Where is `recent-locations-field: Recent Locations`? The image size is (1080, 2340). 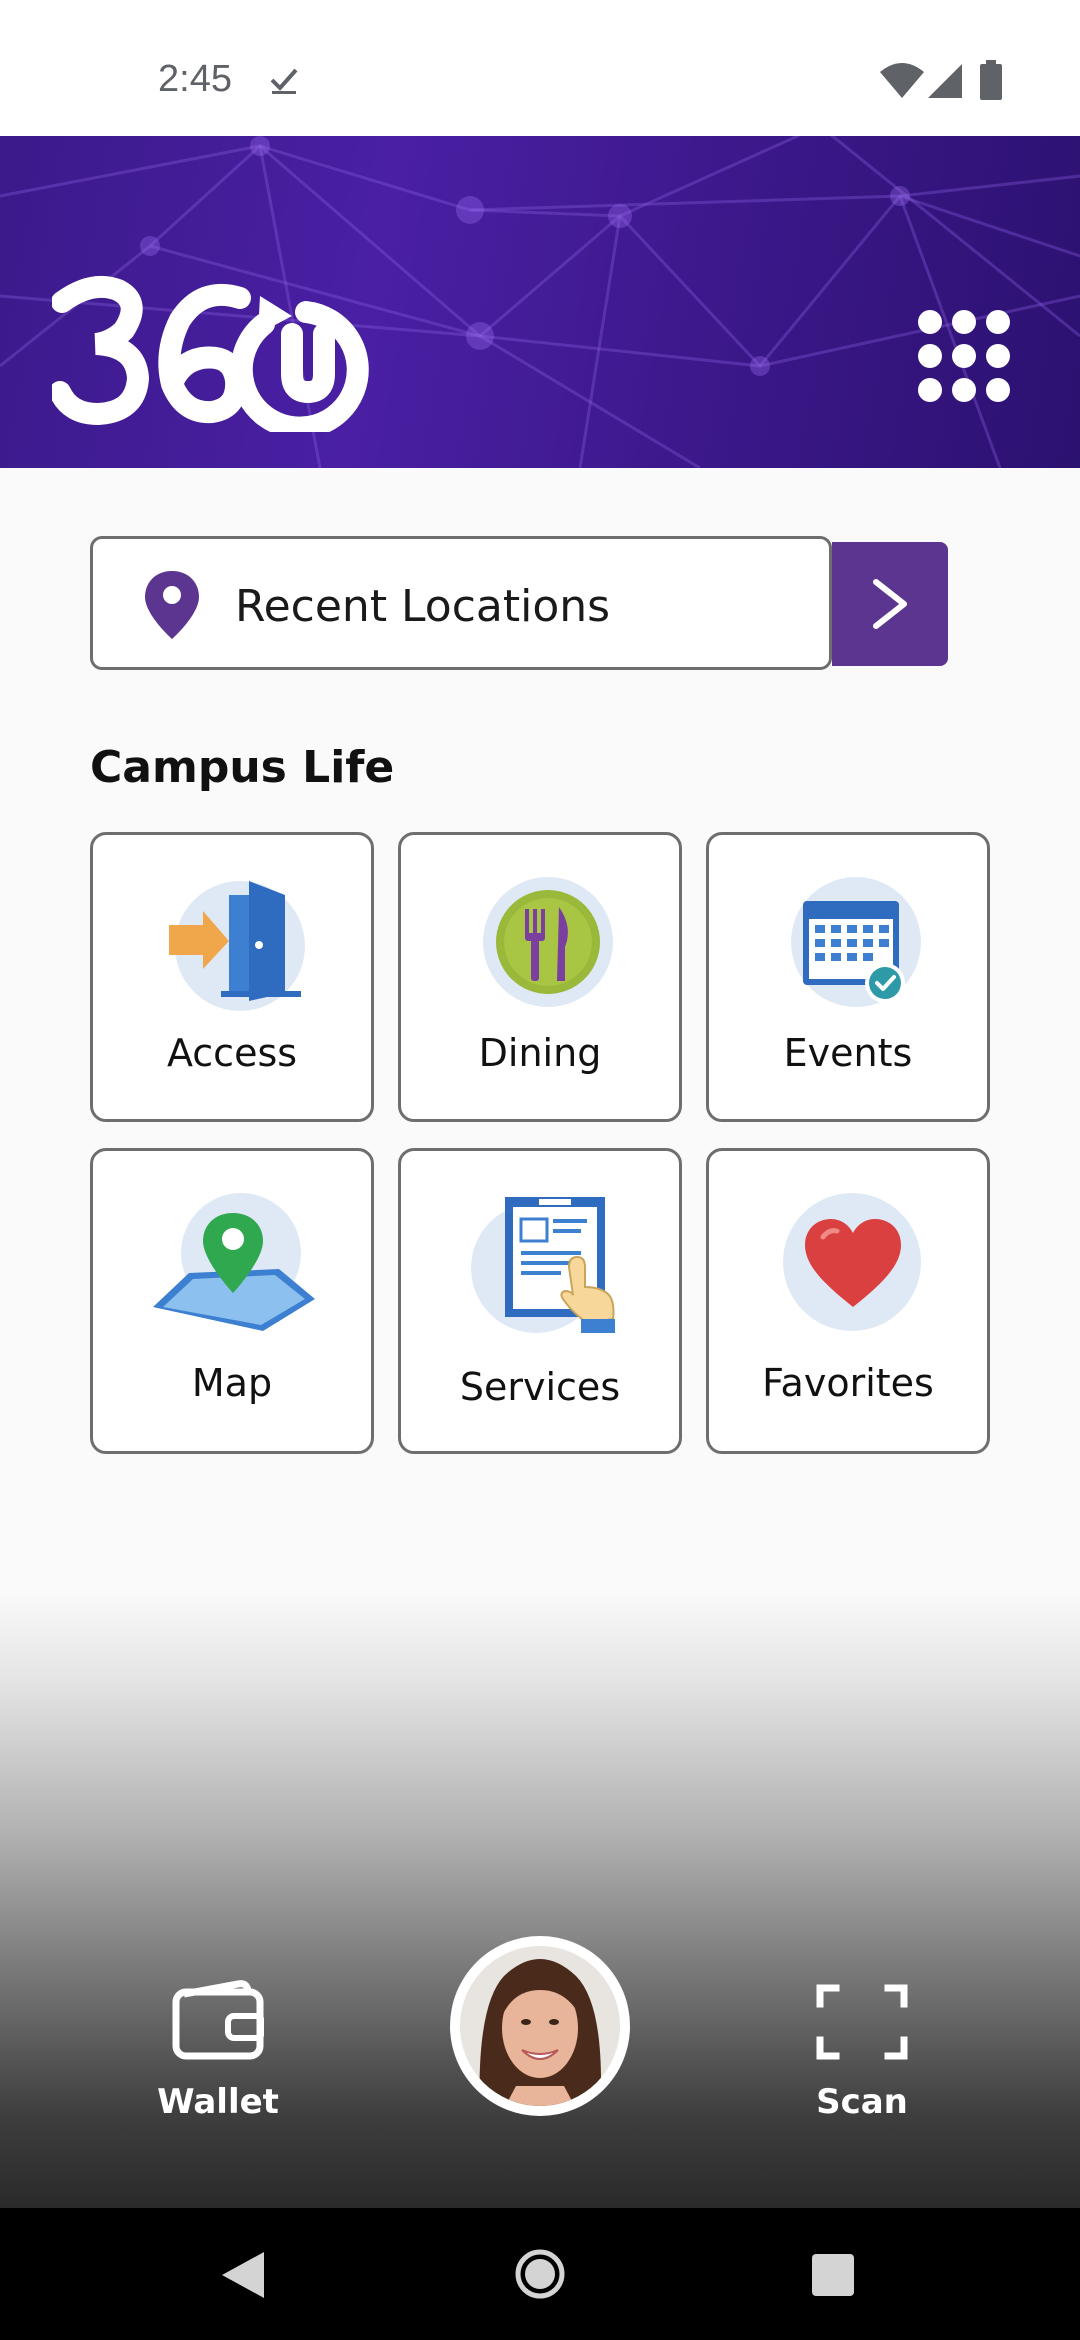 recent-locations-field: Recent Locations is located at coordinates (461, 603).